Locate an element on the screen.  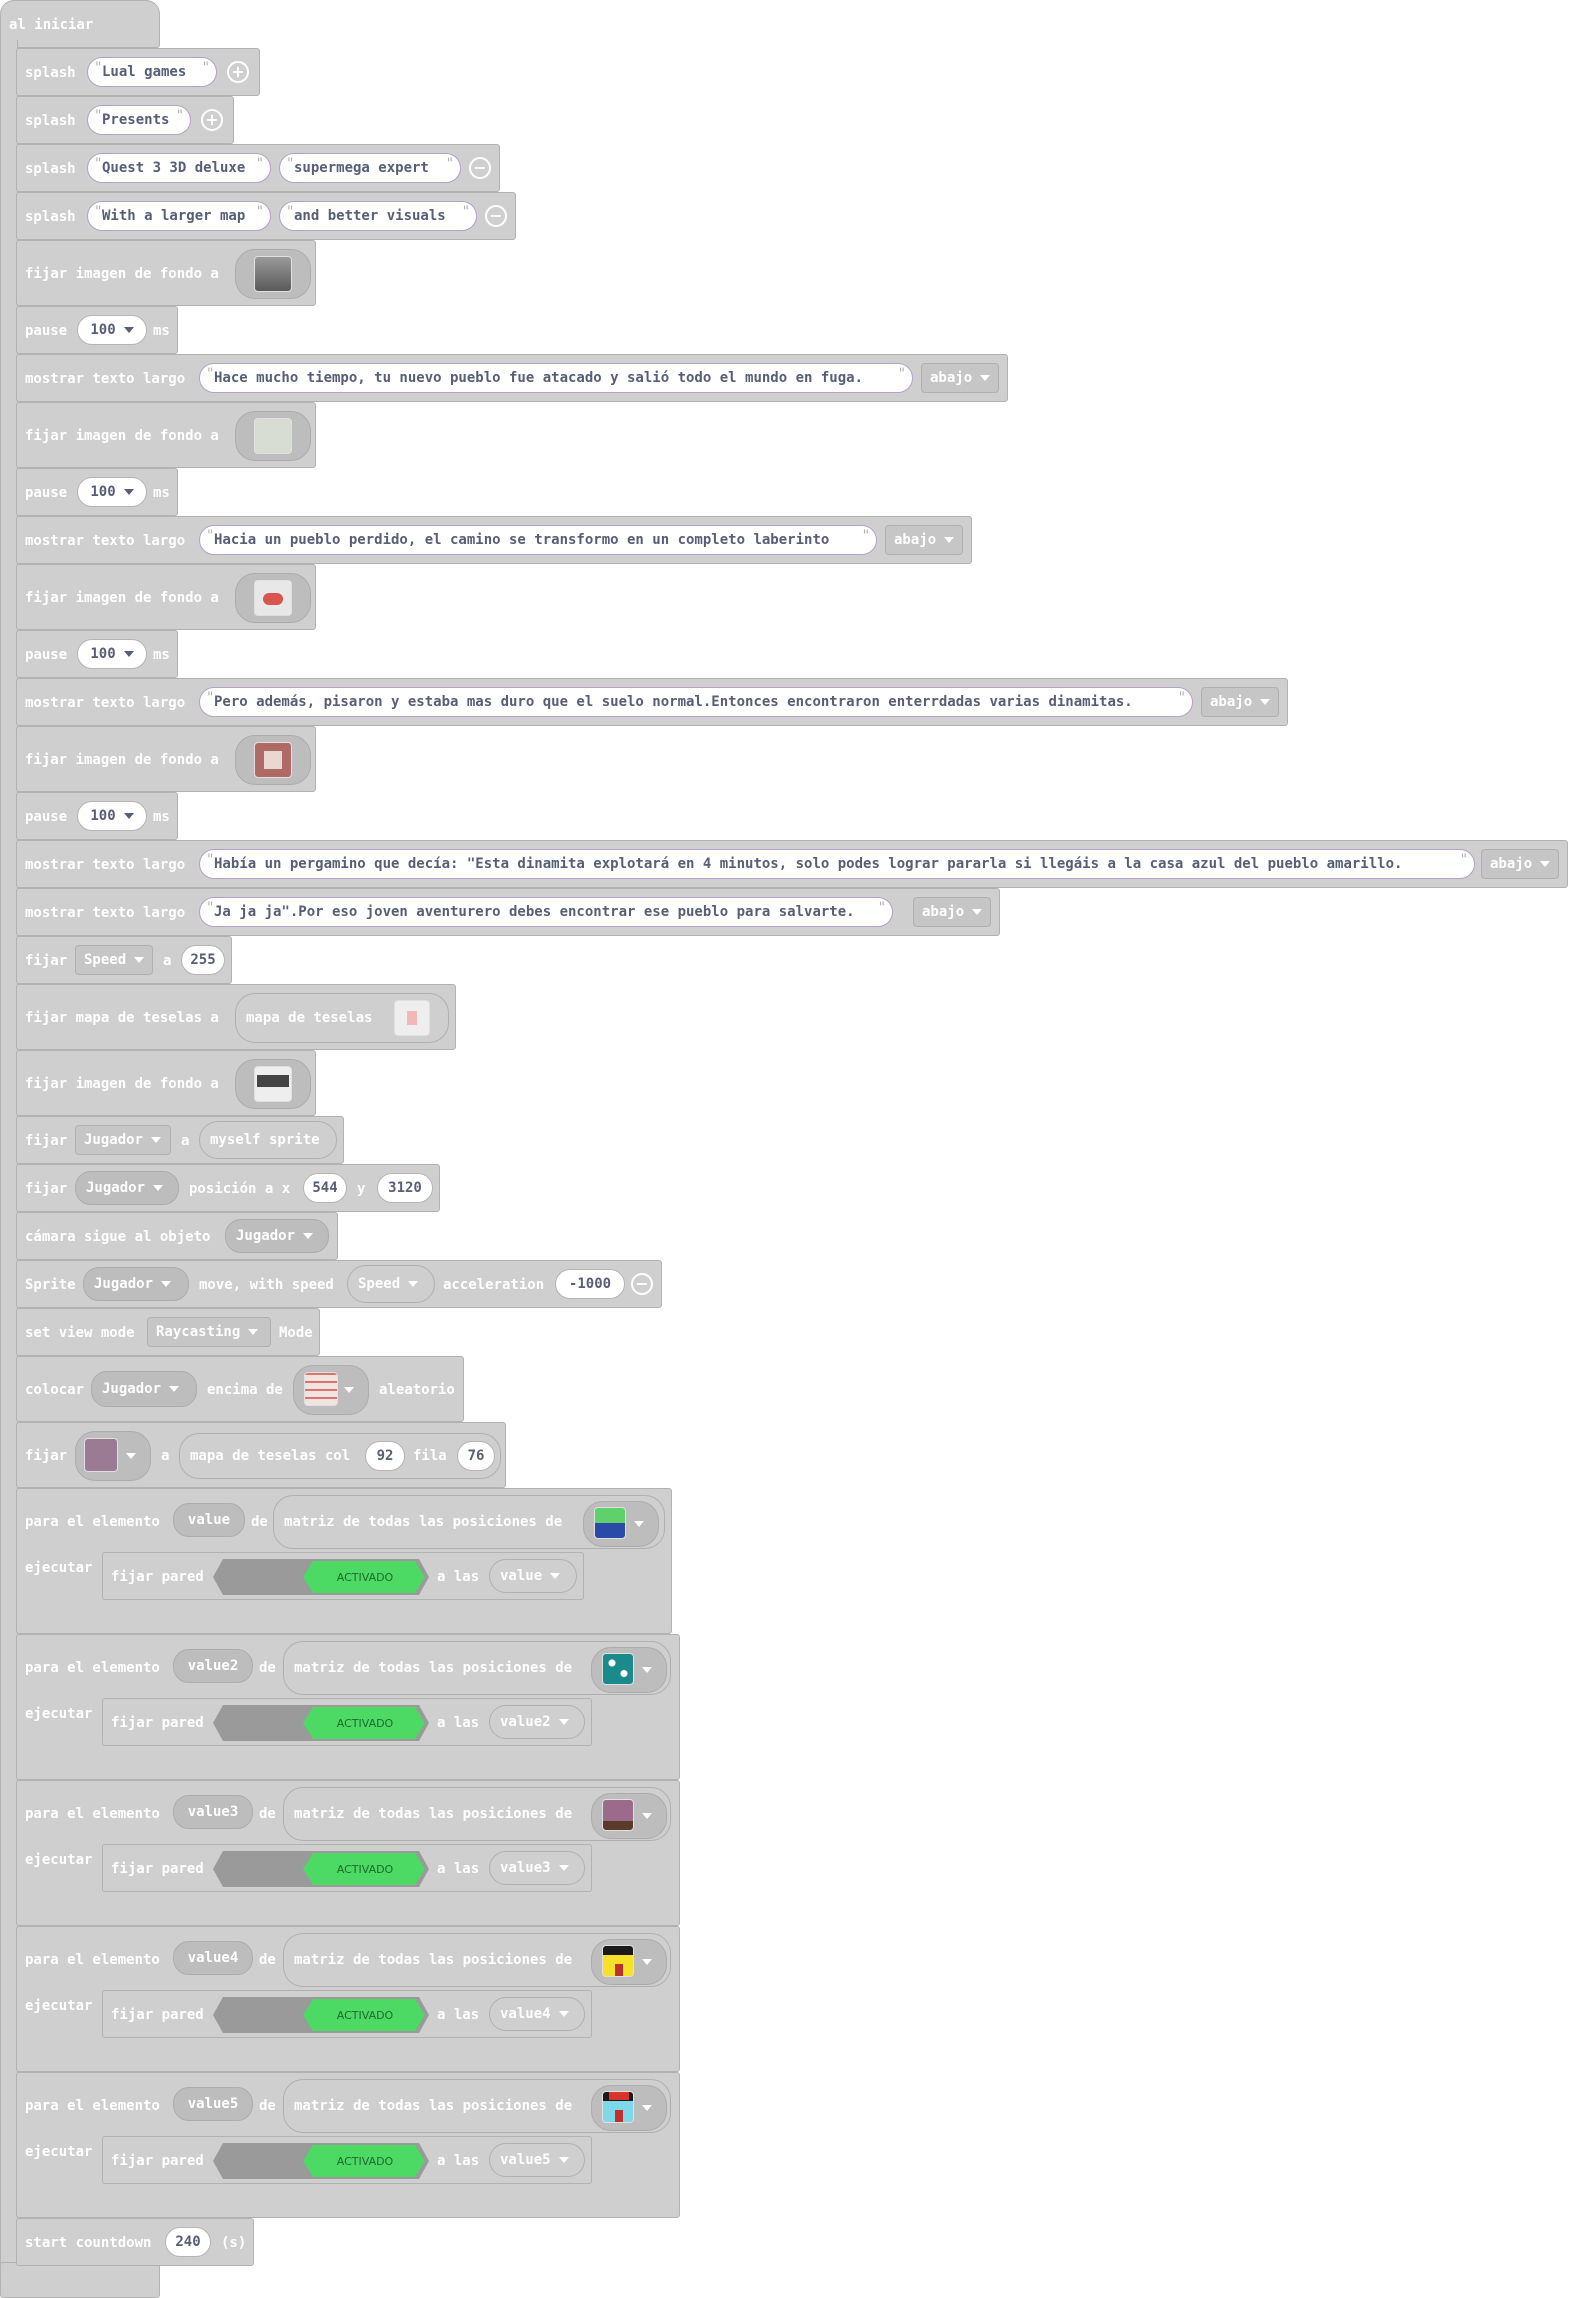
tile-col-input: 92 is located at coordinates (385, 1456).